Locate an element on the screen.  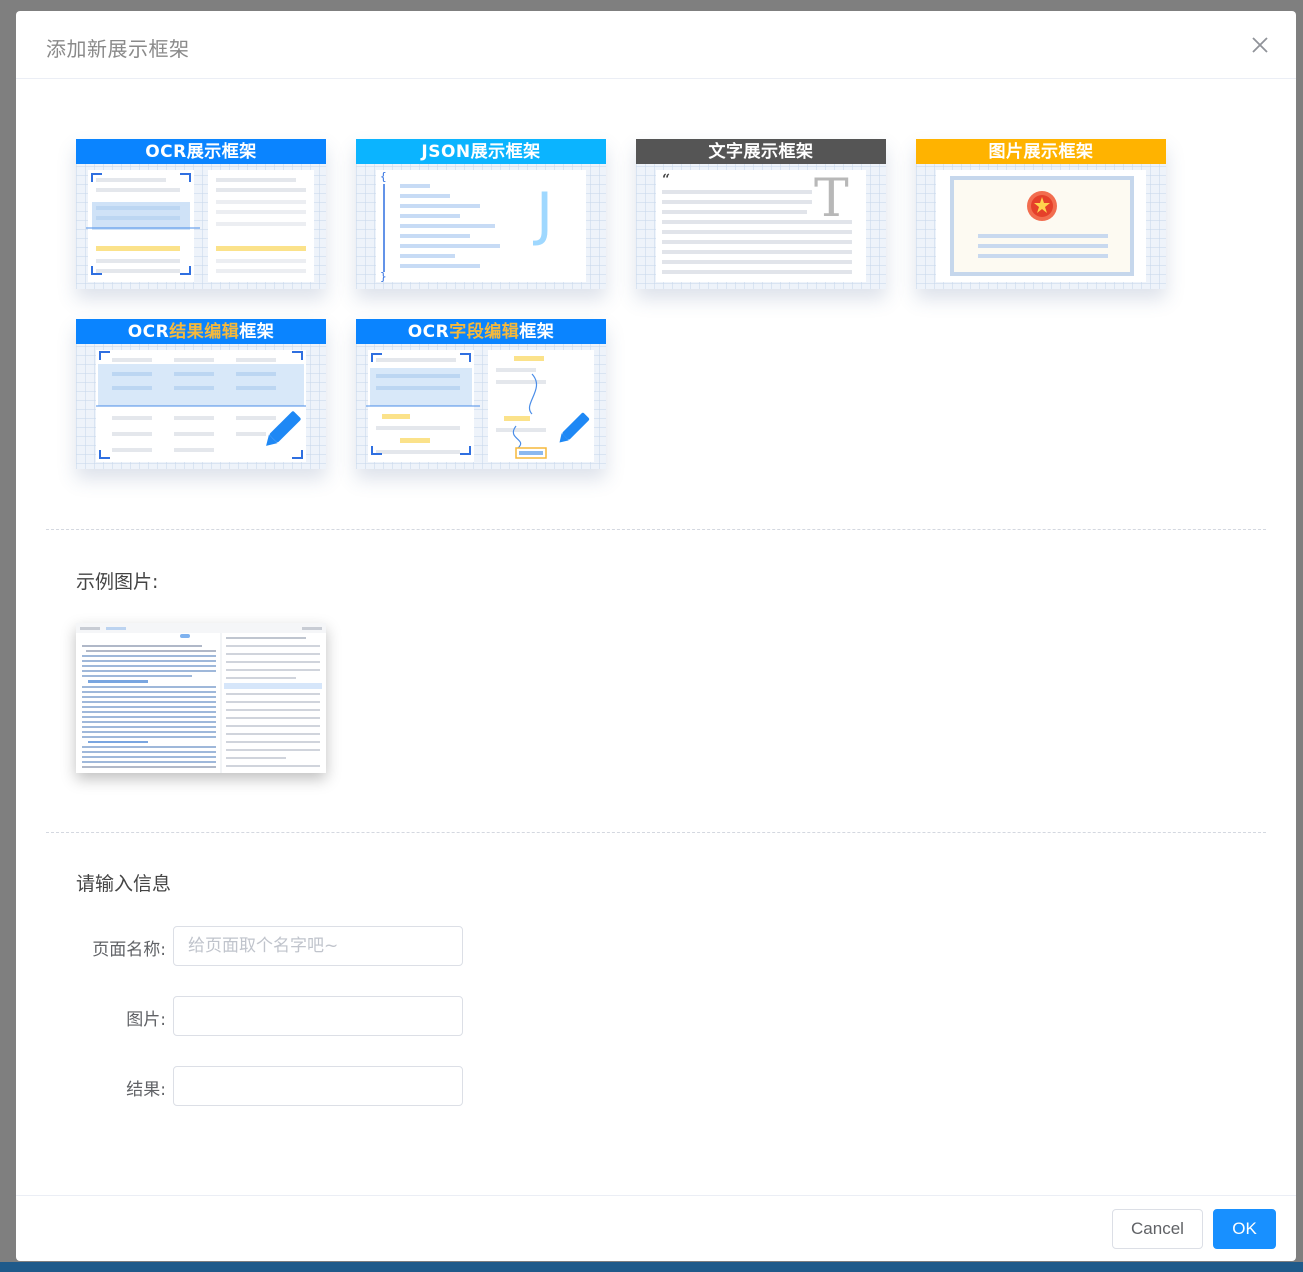
frame-card-title: OCR字段编辑框架 is located at coordinates (481, 331).